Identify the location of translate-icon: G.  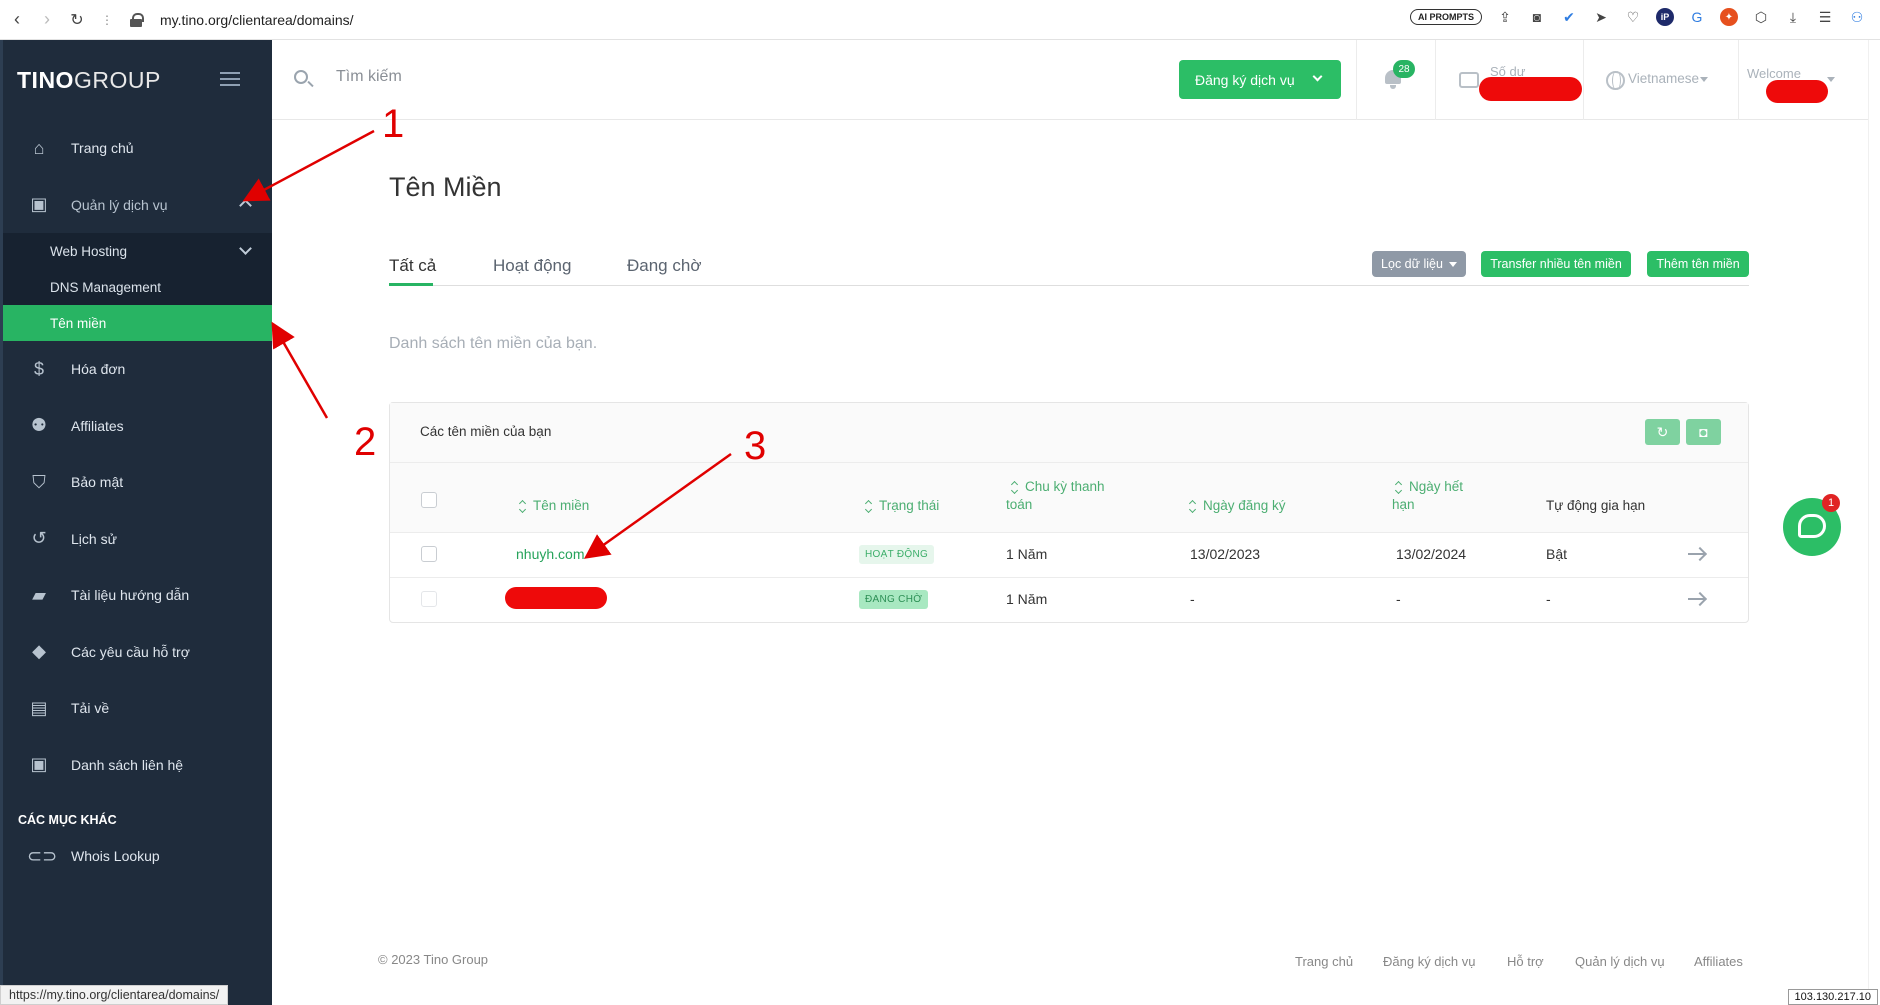
(1697, 17).